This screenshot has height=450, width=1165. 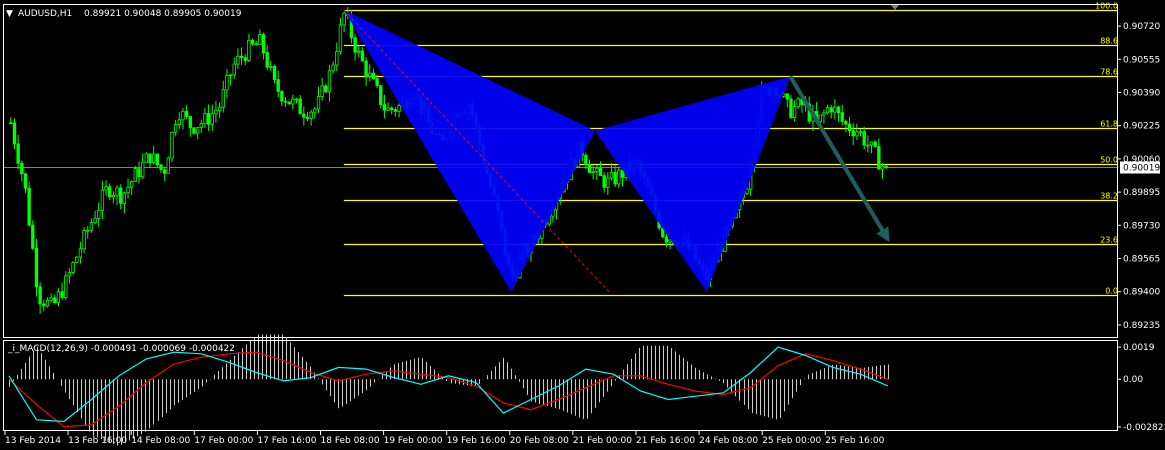 What do you see at coordinates (1141, 60) in the screenshot?
I see `price-axis-label: 0.90555` at bounding box center [1141, 60].